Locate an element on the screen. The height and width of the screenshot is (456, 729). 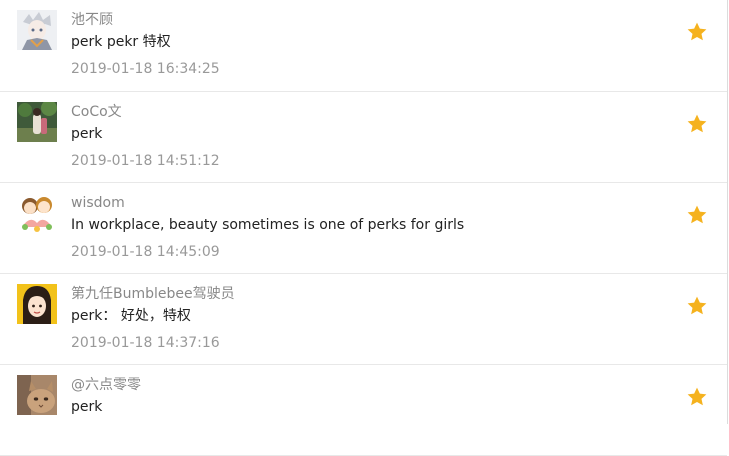
comment-timestamp: 2019-01-18 14:51:12 is located at coordinates (145, 161).